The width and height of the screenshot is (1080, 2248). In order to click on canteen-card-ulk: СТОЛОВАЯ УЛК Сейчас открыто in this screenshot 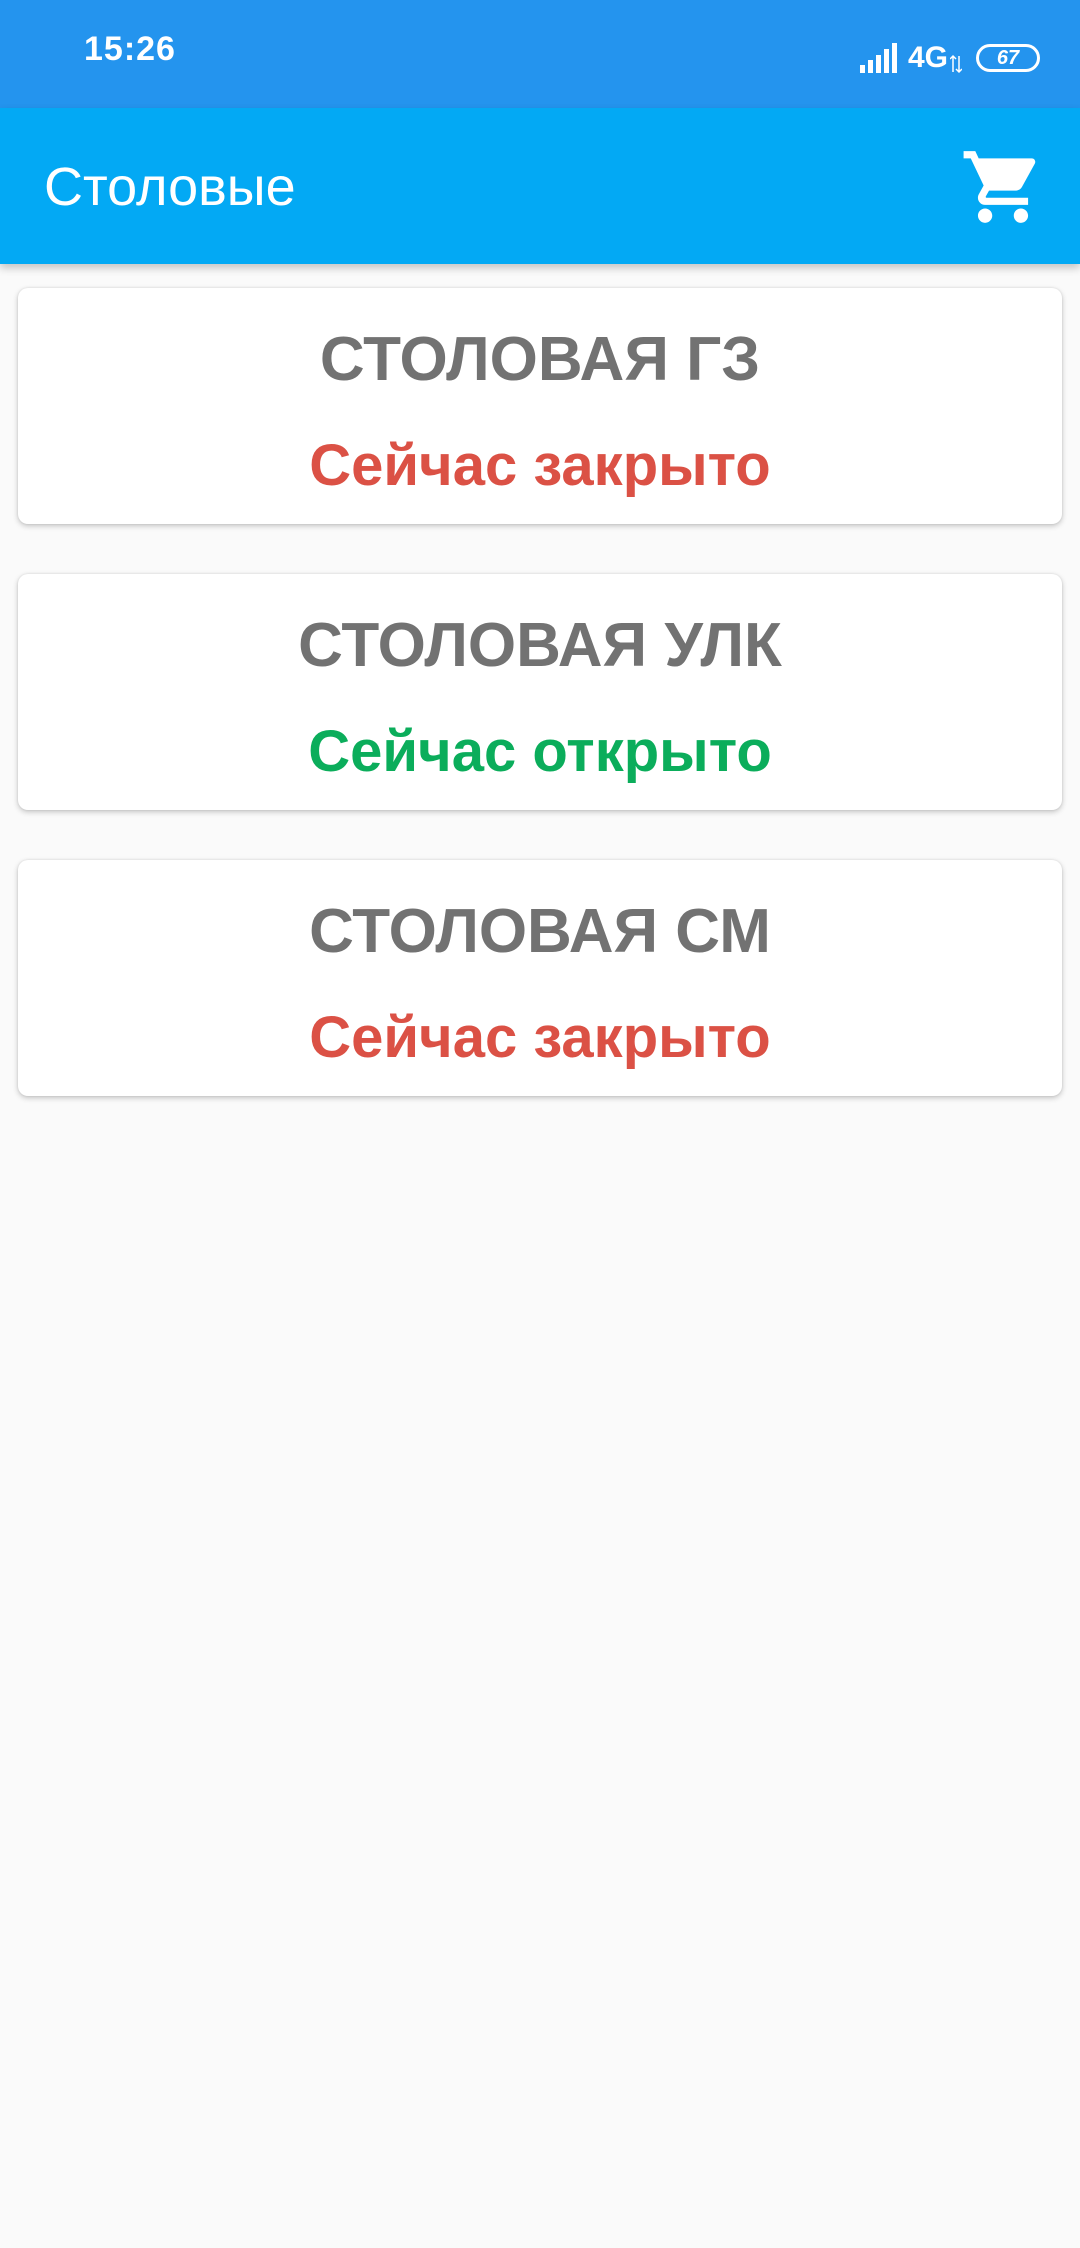, I will do `click(540, 692)`.